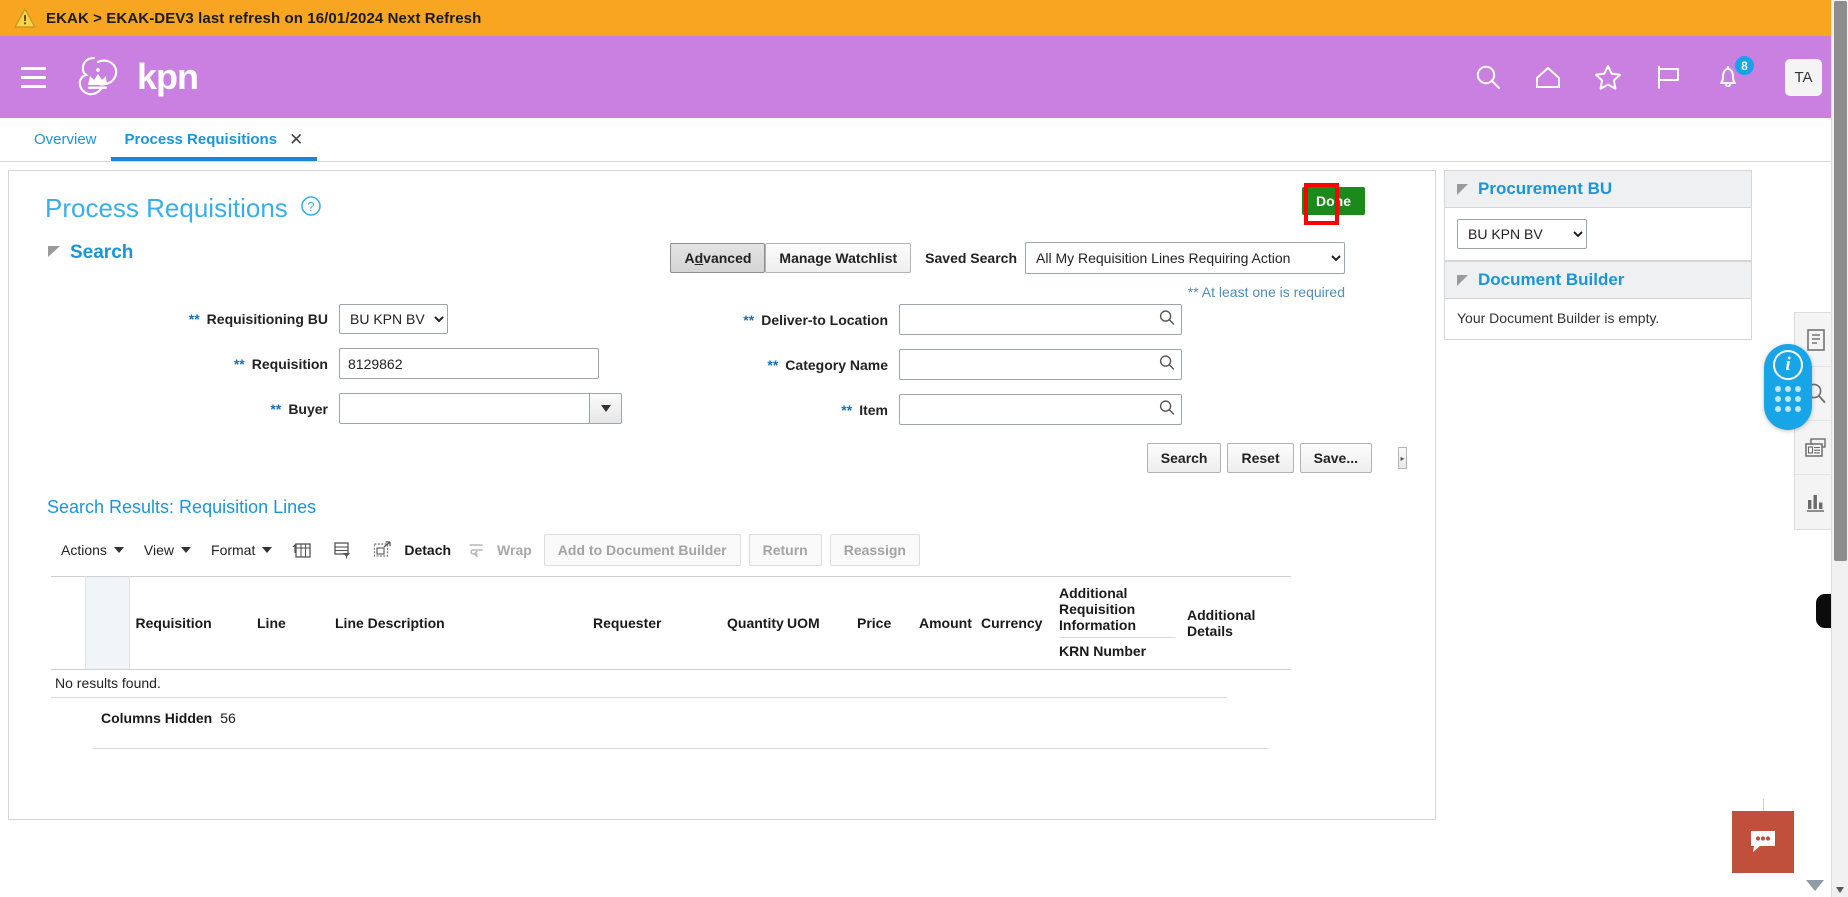 The width and height of the screenshot is (1848, 897). What do you see at coordinates (1788, 365) in the screenshot?
I see `info-icon: i` at bounding box center [1788, 365].